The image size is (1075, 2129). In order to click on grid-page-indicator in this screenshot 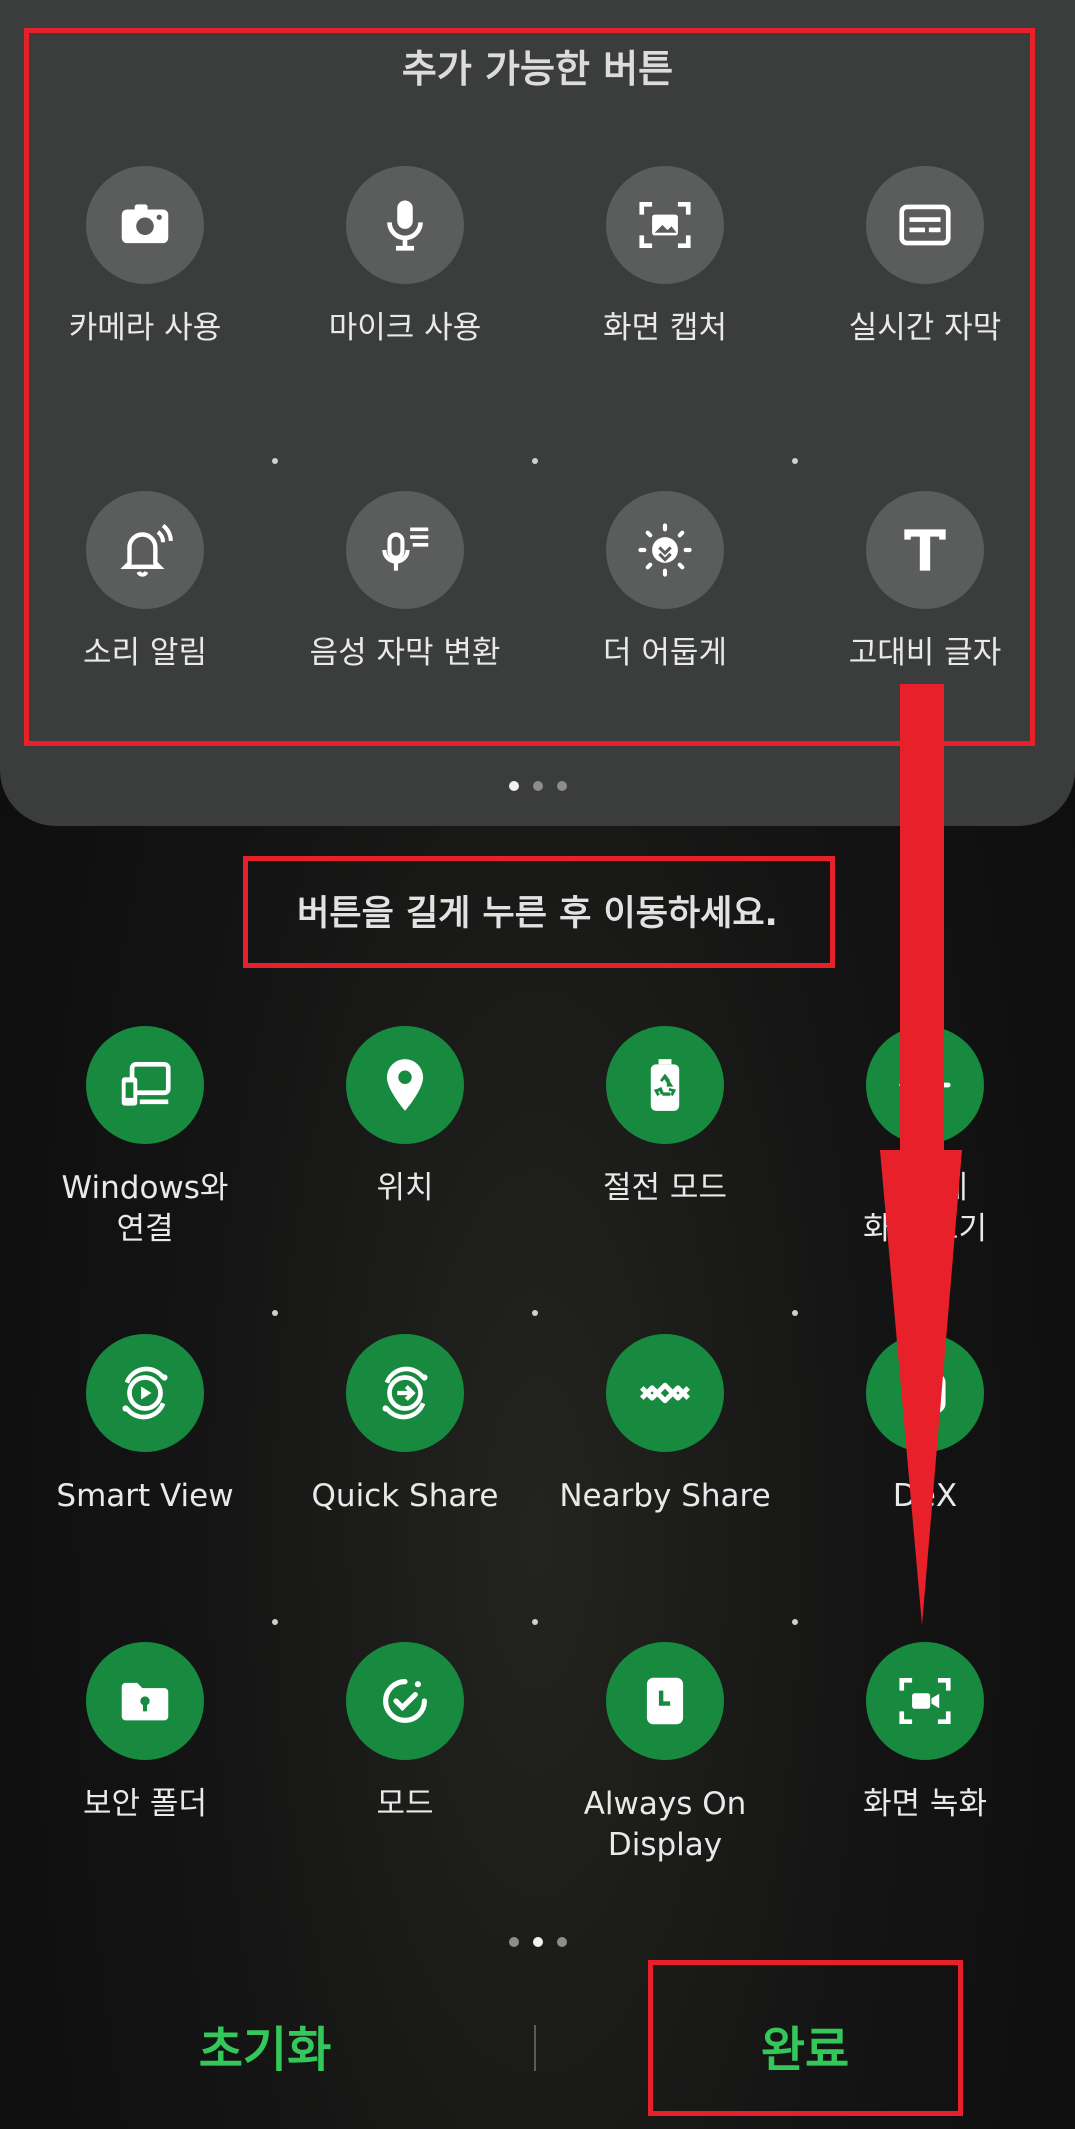, I will do `click(537, 1941)`.